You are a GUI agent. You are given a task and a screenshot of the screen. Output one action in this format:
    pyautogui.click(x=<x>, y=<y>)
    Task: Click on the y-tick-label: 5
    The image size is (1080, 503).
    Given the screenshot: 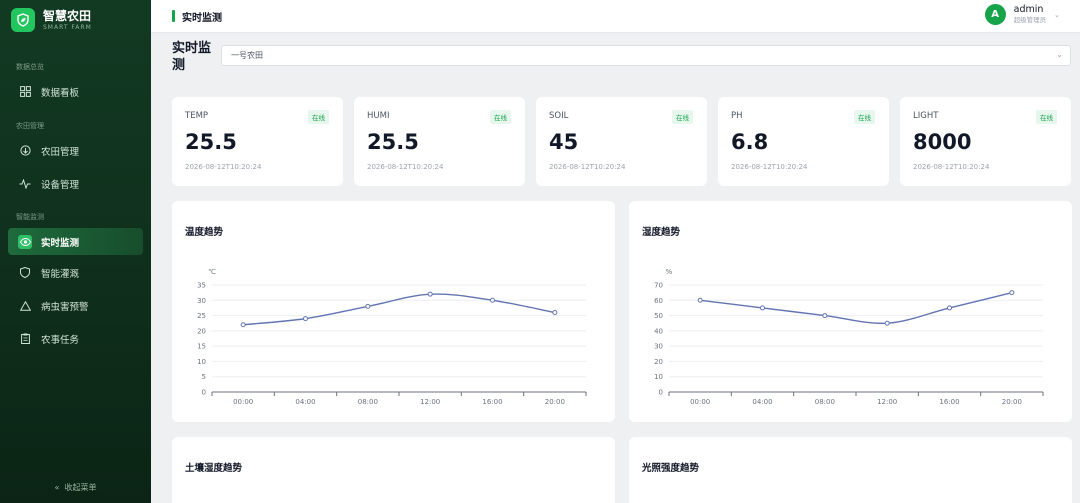 What is the action you would take?
    pyautogui.click(x=204, y=377)
    